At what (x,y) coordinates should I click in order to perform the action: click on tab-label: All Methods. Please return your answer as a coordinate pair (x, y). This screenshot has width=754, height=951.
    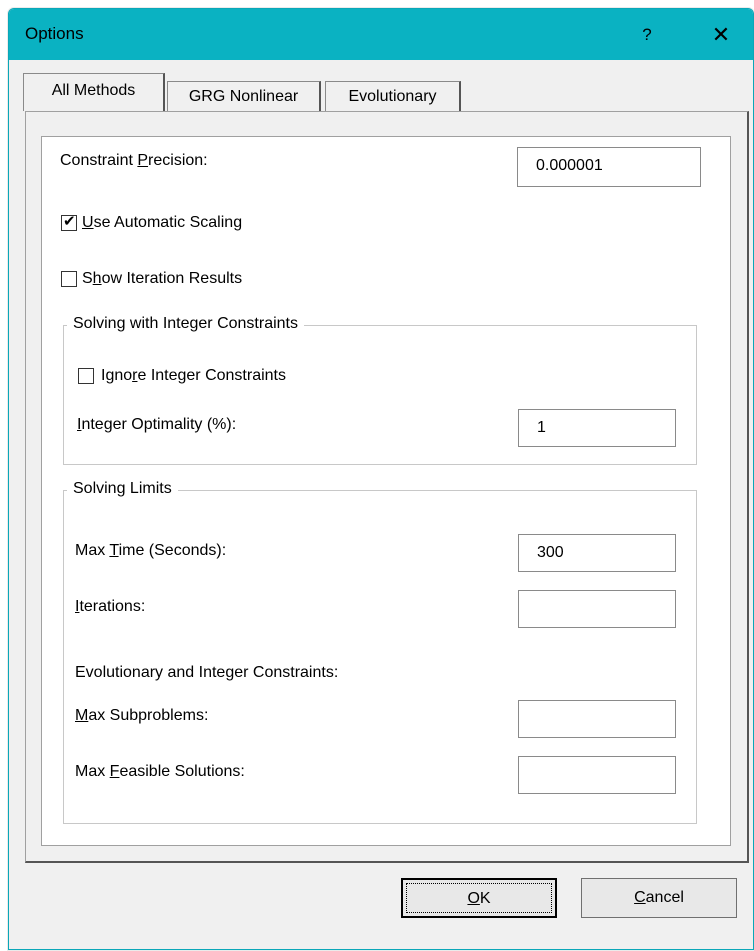
    Looking at the image, I should click on (93, 90).